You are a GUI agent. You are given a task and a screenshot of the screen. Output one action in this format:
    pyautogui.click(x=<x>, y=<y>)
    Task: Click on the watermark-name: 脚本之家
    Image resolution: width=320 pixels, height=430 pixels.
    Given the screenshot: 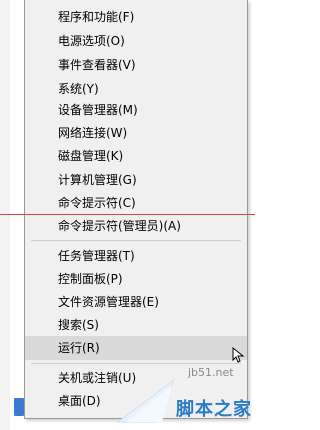 What is the action you would take?
    pyautogui.click(x=214, y=409)
    